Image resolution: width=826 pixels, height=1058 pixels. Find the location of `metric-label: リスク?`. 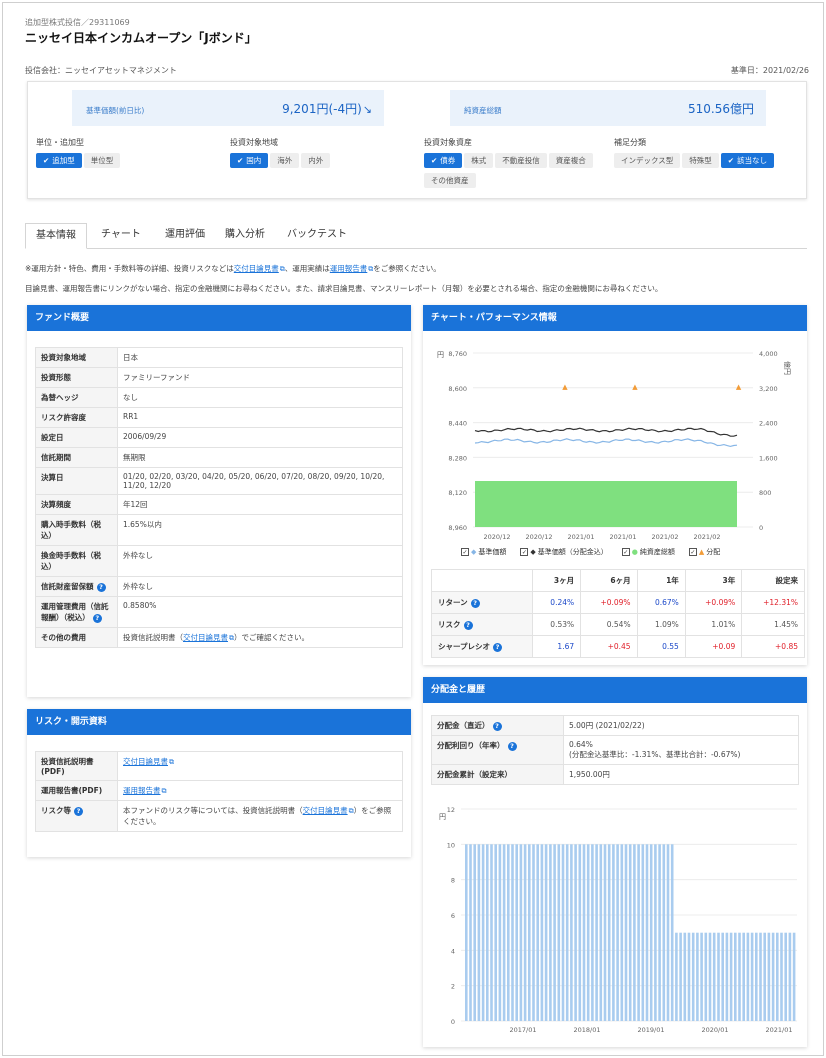

metric-label: リスク? is located at coordinates (482, 624).